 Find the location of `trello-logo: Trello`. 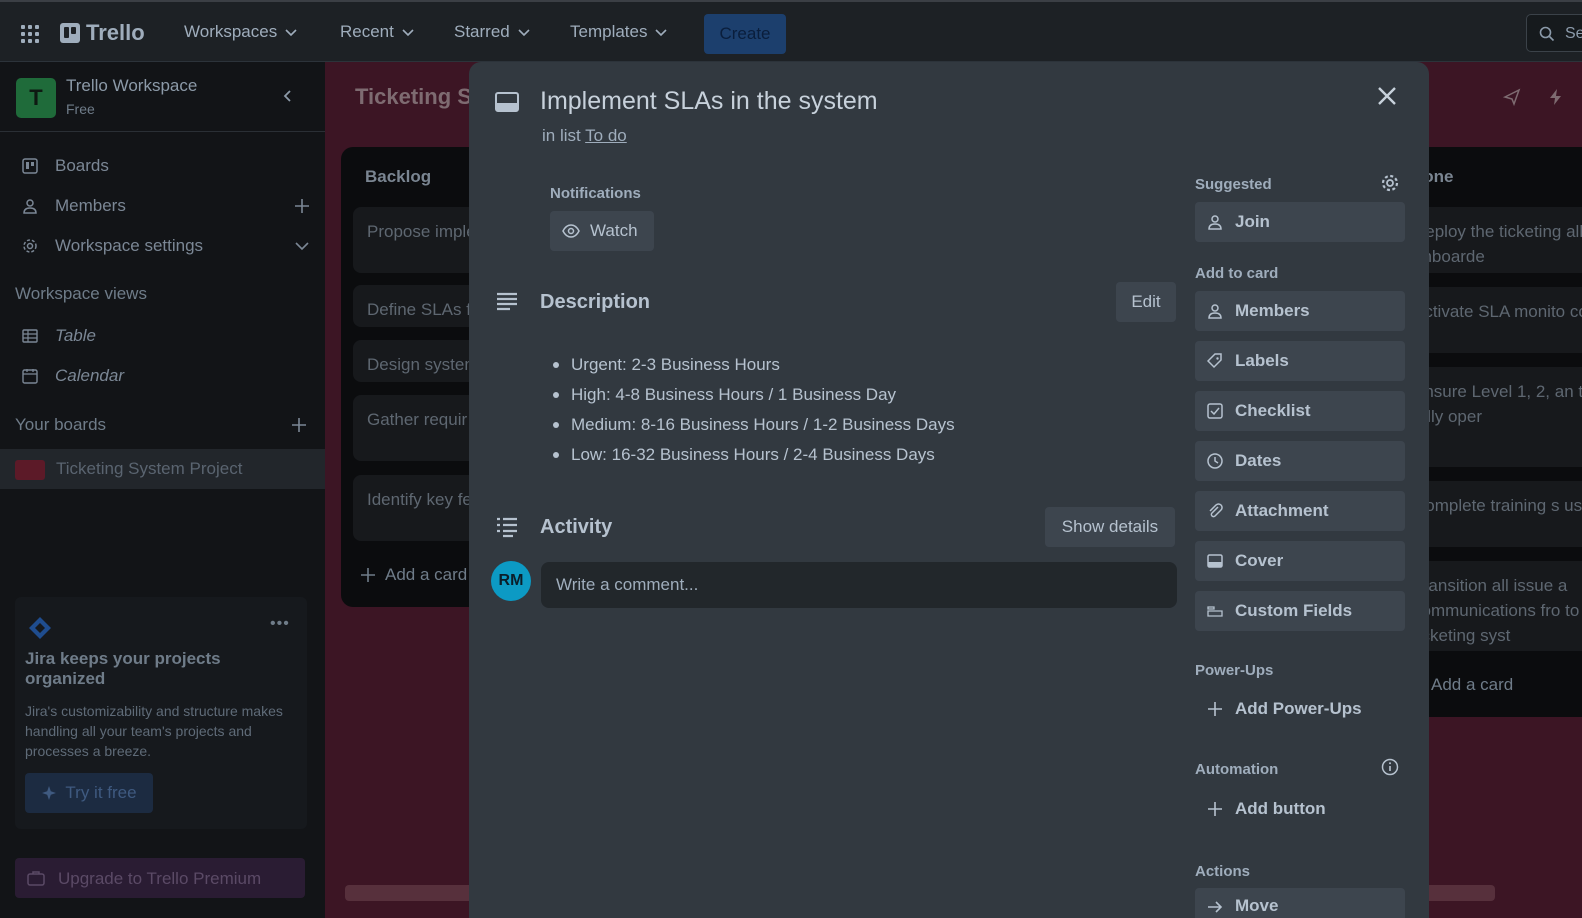

trello-logo: Trello is located at coordinates (102, 33).